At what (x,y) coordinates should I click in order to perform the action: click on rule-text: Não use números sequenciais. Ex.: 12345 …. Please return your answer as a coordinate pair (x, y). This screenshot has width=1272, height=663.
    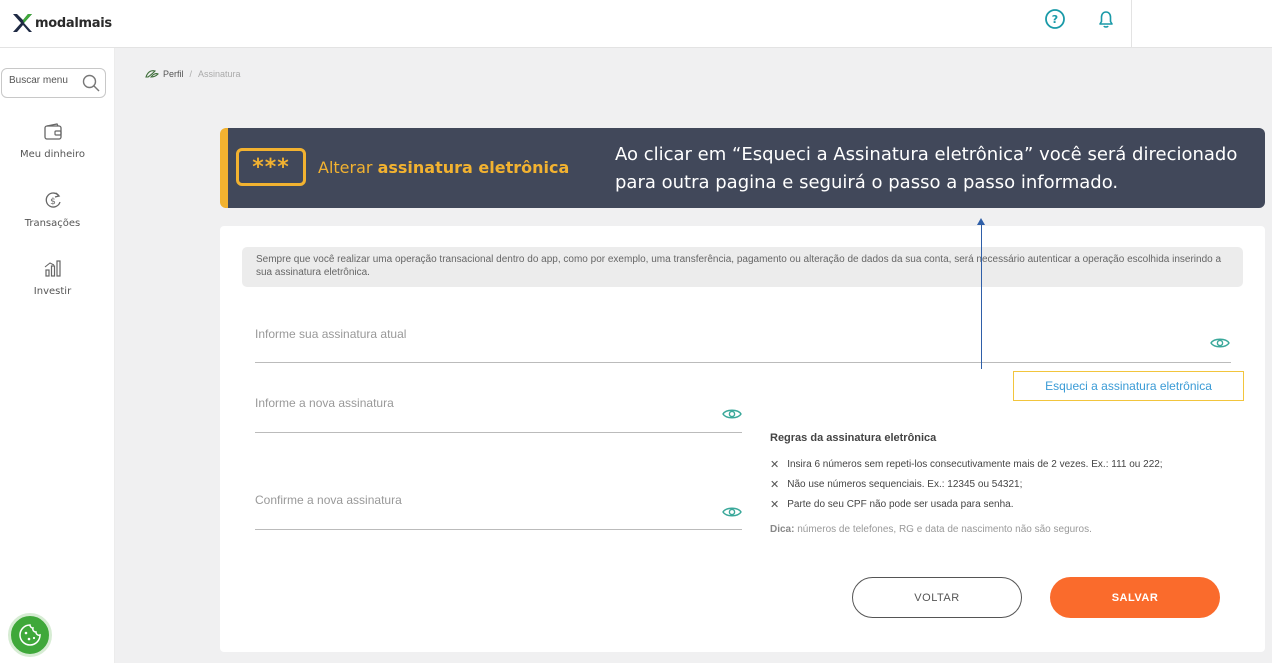
    Looking at the image, I should click on (905, 484).